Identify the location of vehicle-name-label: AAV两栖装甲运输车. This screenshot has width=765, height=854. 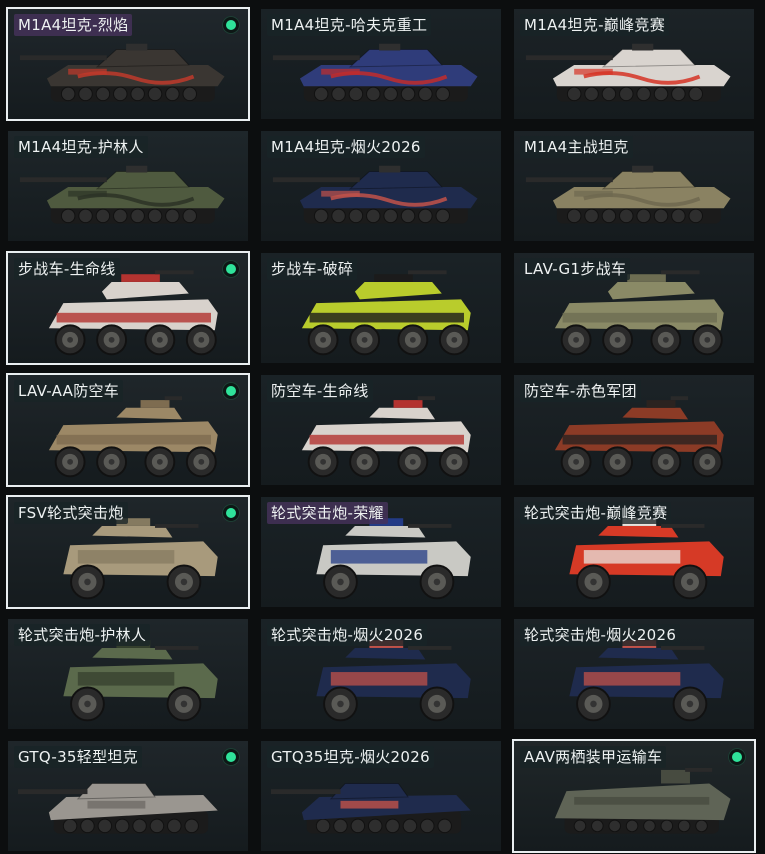
(593, 757).